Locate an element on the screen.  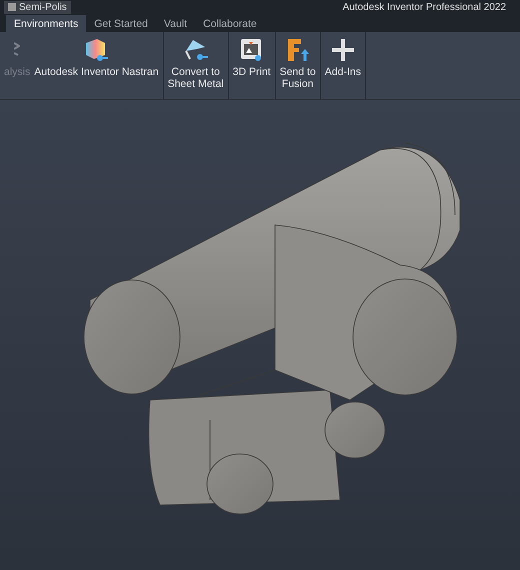
ribbon-tab: Get Started is located at coordinates (121, 23).